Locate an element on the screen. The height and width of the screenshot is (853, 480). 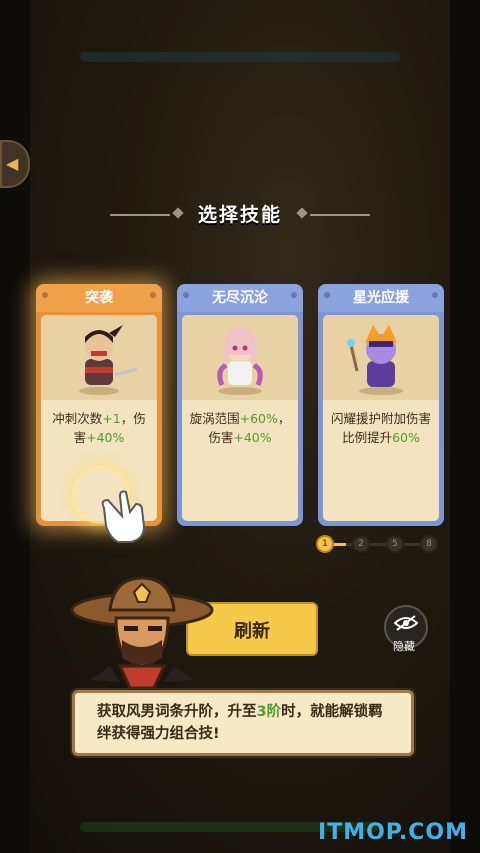
hint-text: 获取风男词条升阶，升至3阶时，就能解锁羁绊获得强力组合技! is located at coordinates (247, 723).